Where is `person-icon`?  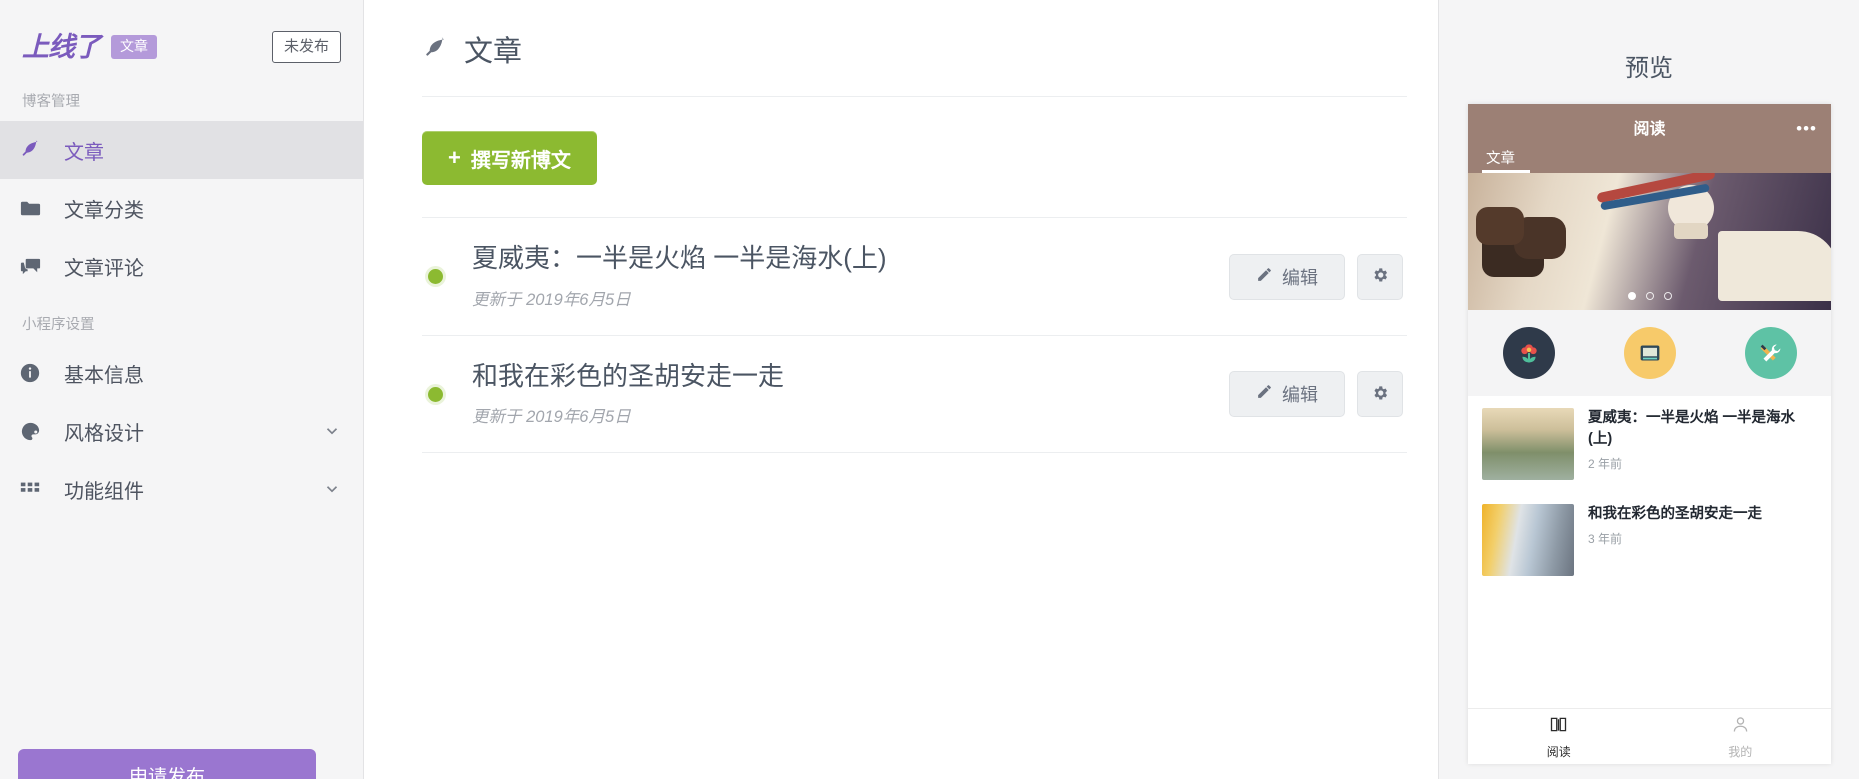
person-icon is located at coordinates (1740, 727).